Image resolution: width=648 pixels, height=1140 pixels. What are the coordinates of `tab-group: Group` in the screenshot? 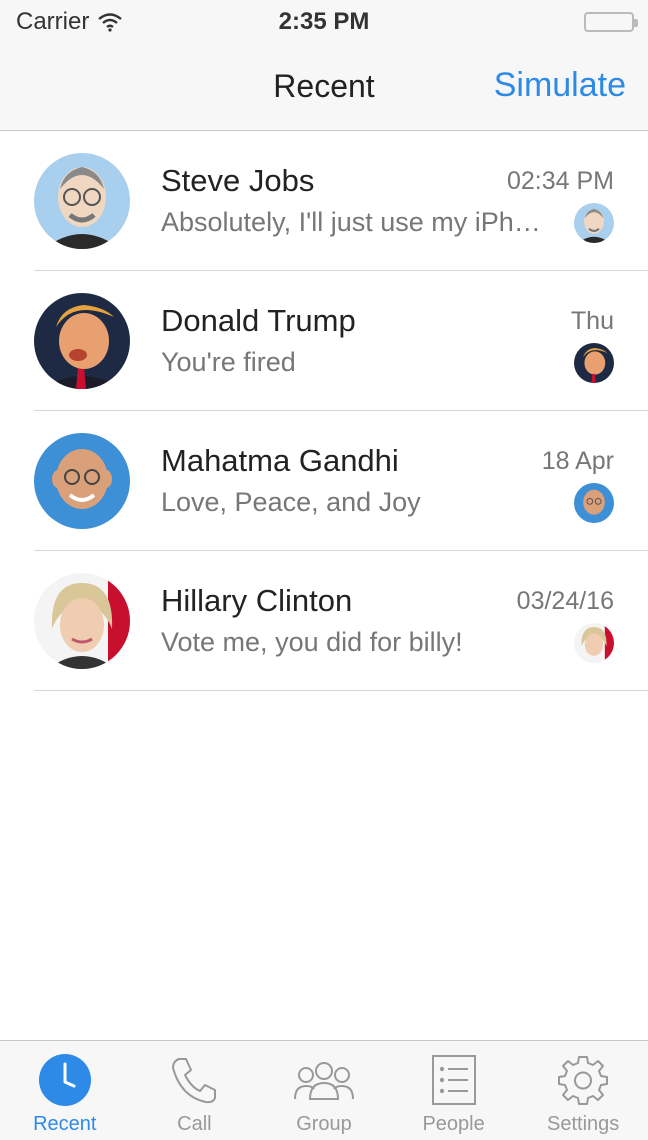 It's located at (324, 1090).